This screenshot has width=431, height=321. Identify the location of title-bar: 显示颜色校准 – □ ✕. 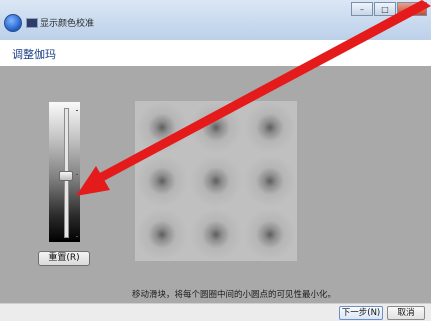
(215, 20).